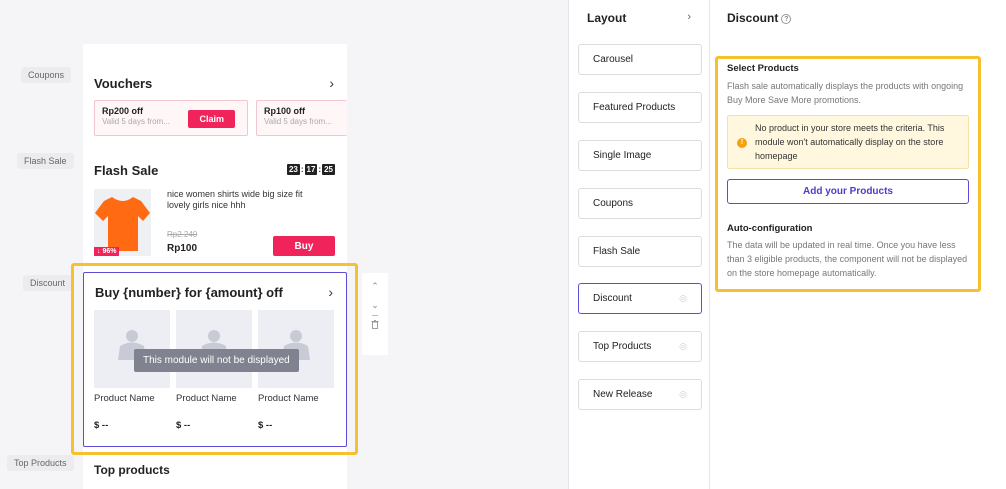 Image resolution: width=1006 pixels, height=489 pixels. I want to click on module-controls: ⌃ ⌄, so click(375, 314).